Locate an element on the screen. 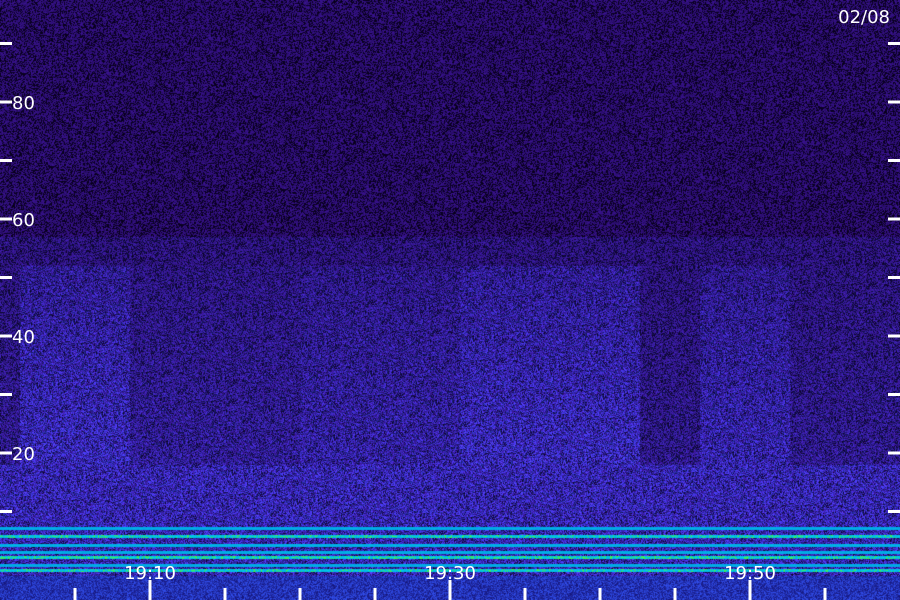 This screenshot has height=600, width=900. y-tick-label: 40 is located at coordinates (23, 337).